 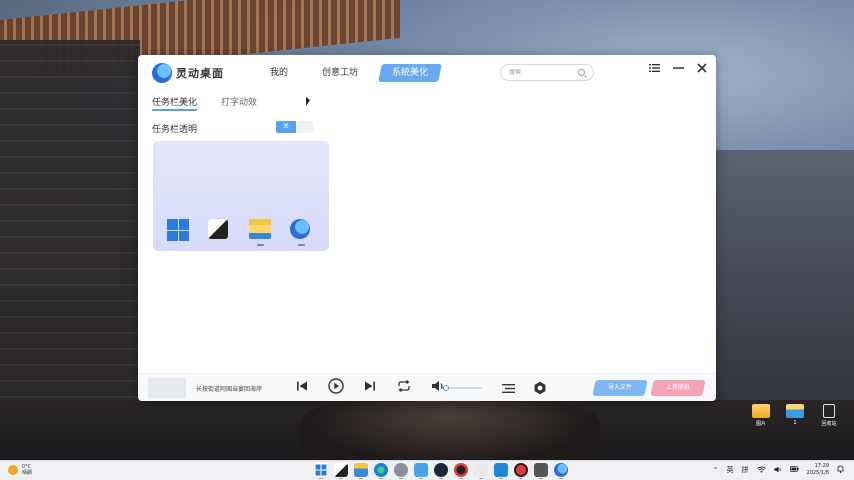 I want to click on preview-icon-row, so click(x=239, y=232).